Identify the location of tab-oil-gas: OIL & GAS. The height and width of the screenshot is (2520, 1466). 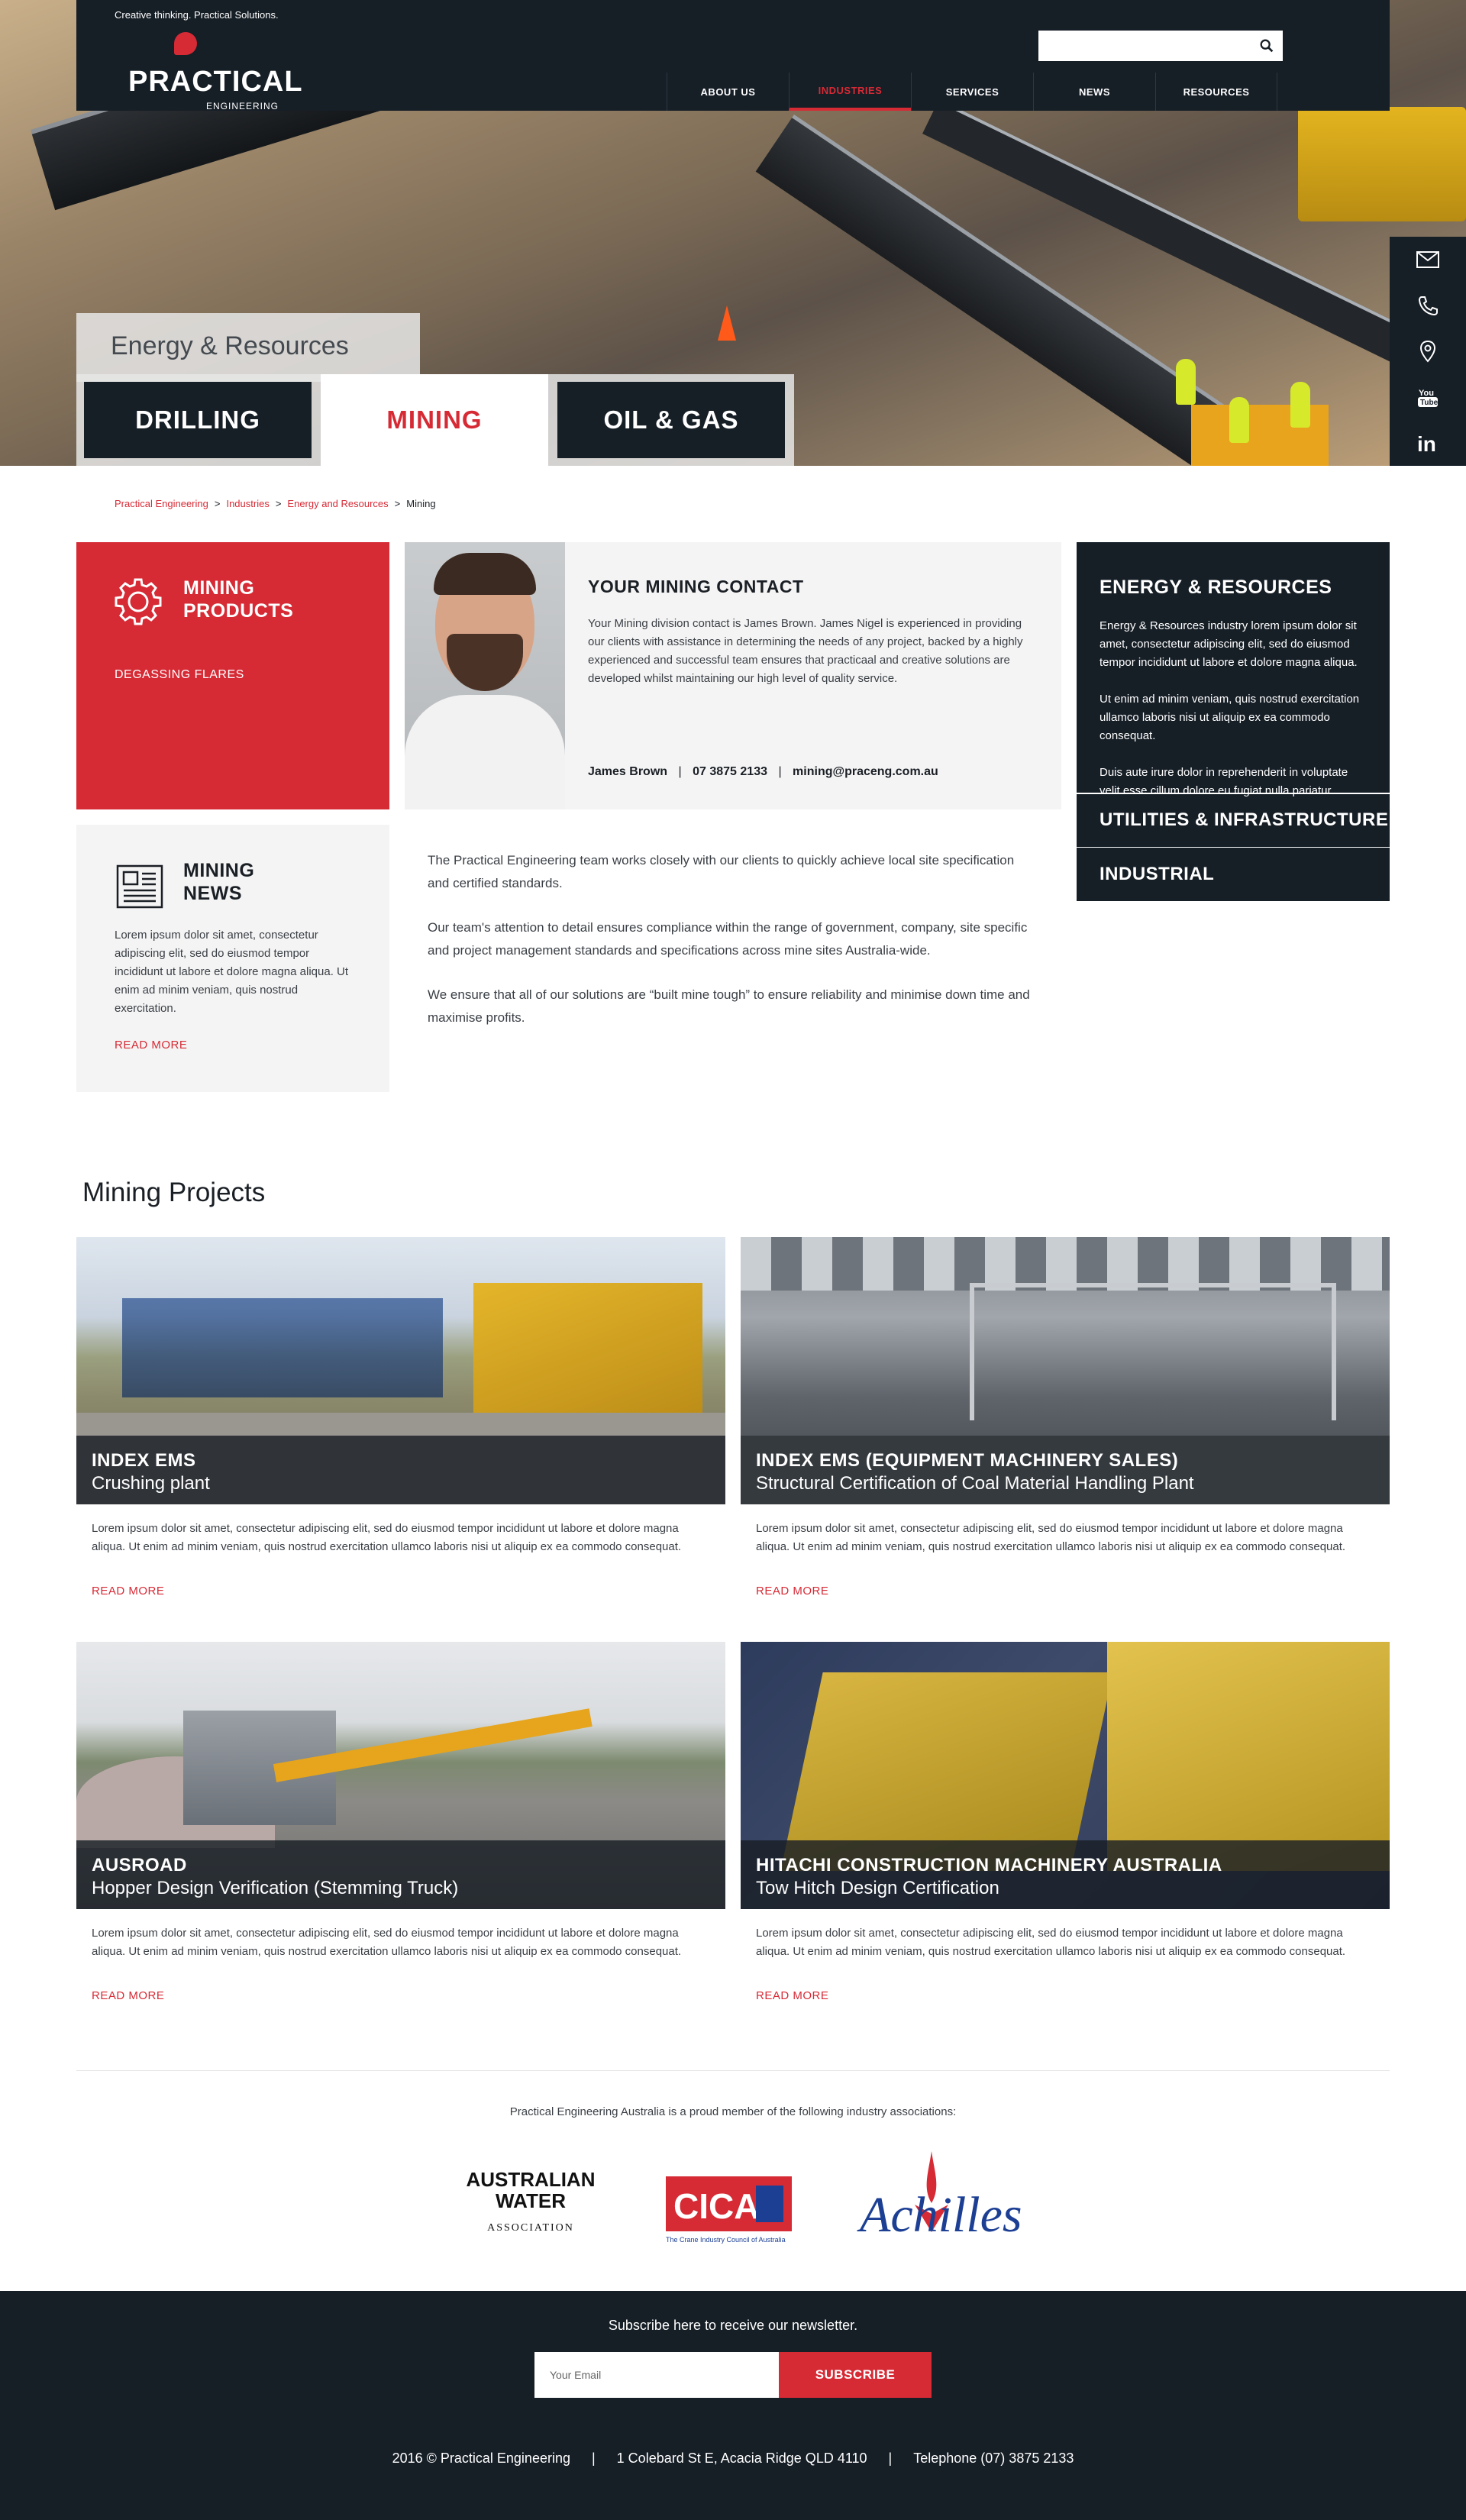
(671, 420).